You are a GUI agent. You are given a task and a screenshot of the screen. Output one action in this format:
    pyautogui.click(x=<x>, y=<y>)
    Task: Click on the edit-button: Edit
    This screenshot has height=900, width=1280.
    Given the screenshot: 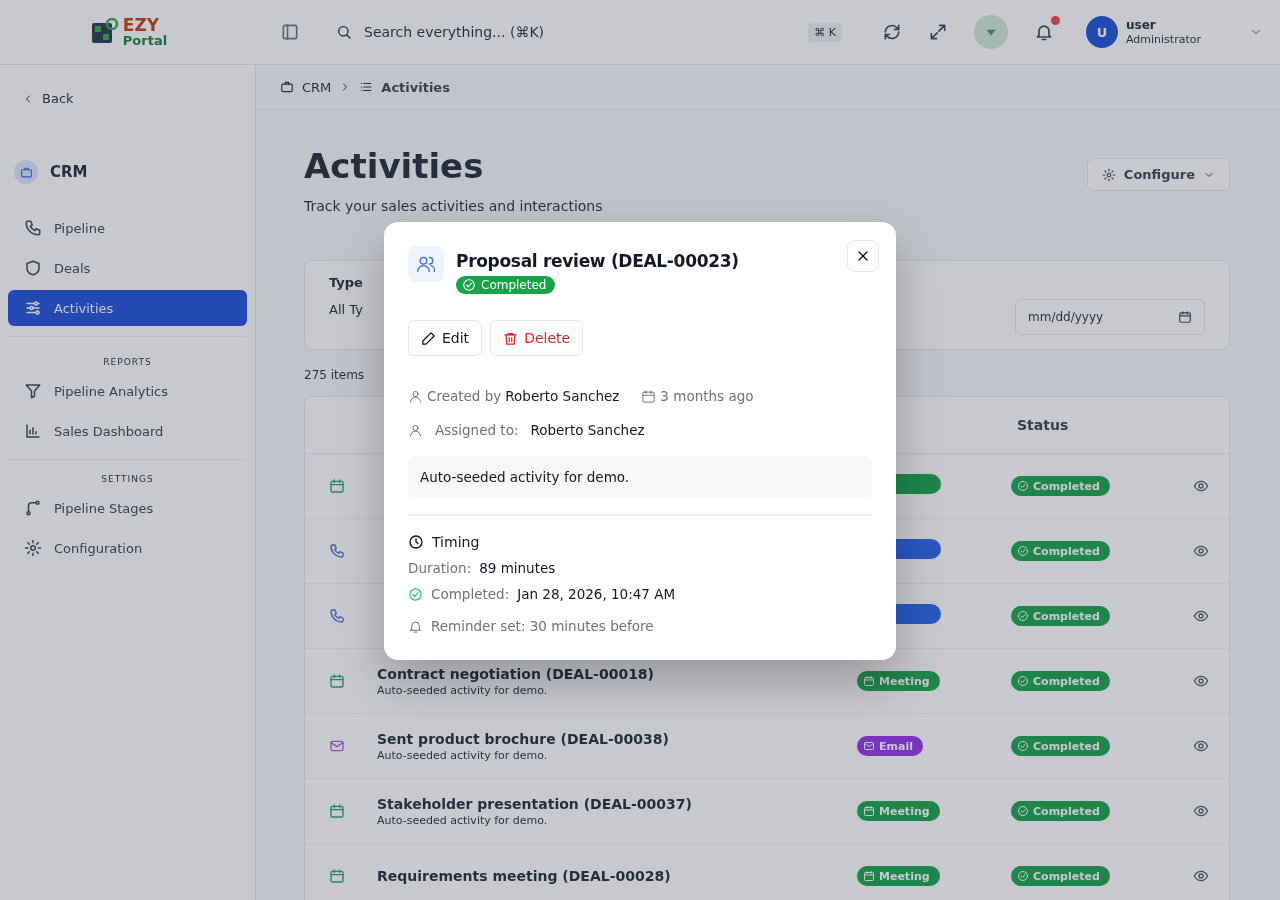 What is the action you would take?
    pyautogui.click(x=445, y=338)
    